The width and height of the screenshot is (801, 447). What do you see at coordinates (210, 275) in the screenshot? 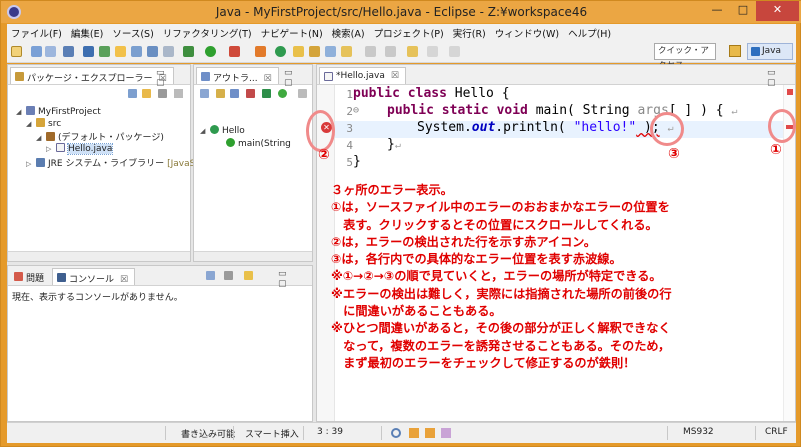
I see `console-display-icon` at bounding box center [210, 275].